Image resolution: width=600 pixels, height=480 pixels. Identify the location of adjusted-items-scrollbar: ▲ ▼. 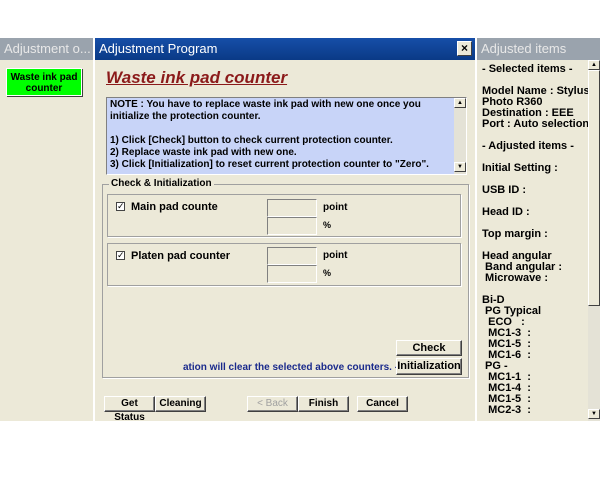
(594, 240).